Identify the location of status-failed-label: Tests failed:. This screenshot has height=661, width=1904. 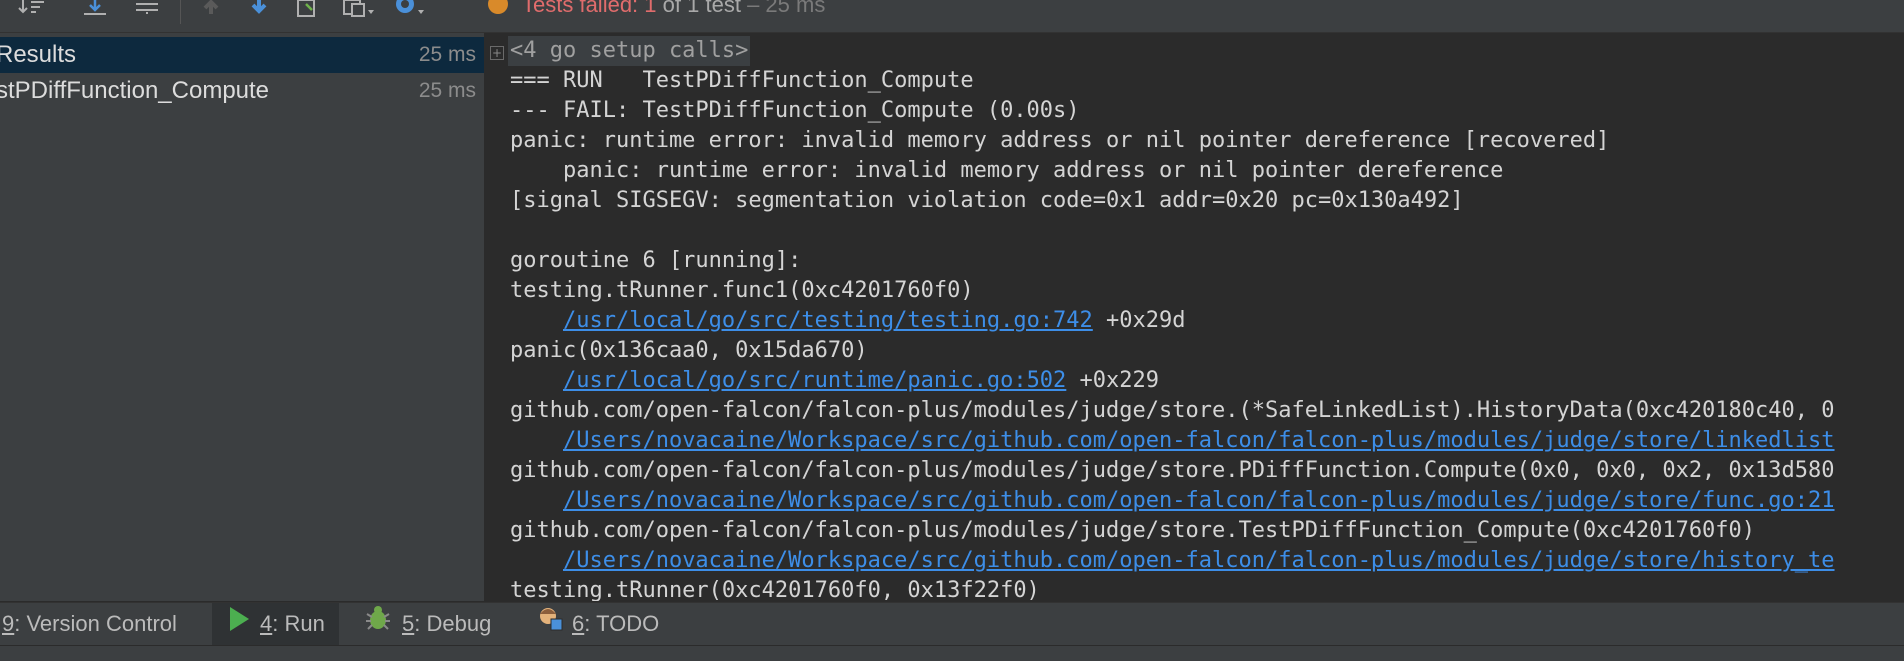
(580, 8).